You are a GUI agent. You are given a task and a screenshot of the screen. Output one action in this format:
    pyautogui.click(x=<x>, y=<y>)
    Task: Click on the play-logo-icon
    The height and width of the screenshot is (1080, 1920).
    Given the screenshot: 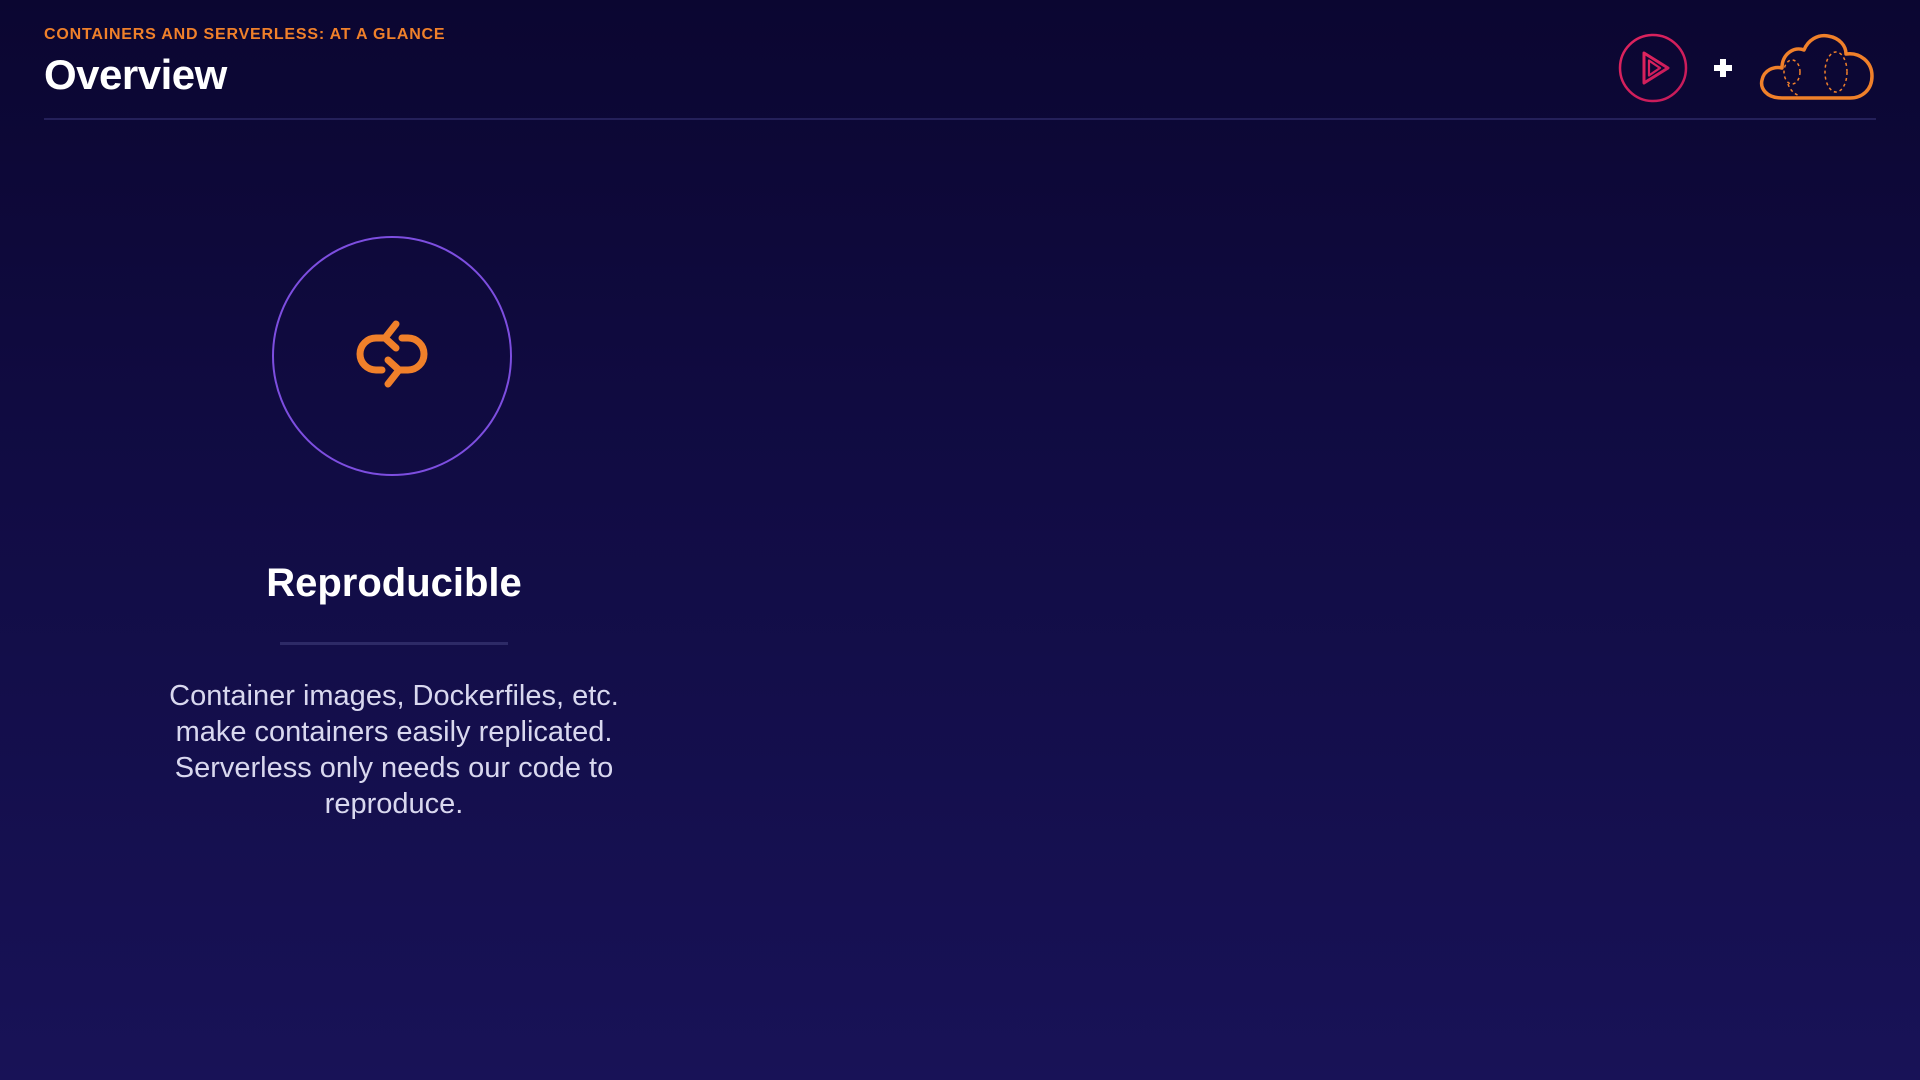 What is the action you would take?
    pyautogui.click(x=1653, y=68)
    